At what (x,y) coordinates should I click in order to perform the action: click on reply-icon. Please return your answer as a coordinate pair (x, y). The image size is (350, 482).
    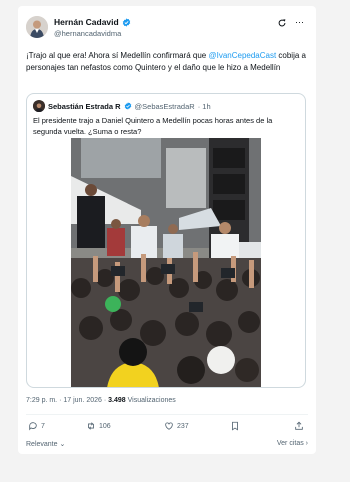
    Looking at the image, I should click on (33, 426).